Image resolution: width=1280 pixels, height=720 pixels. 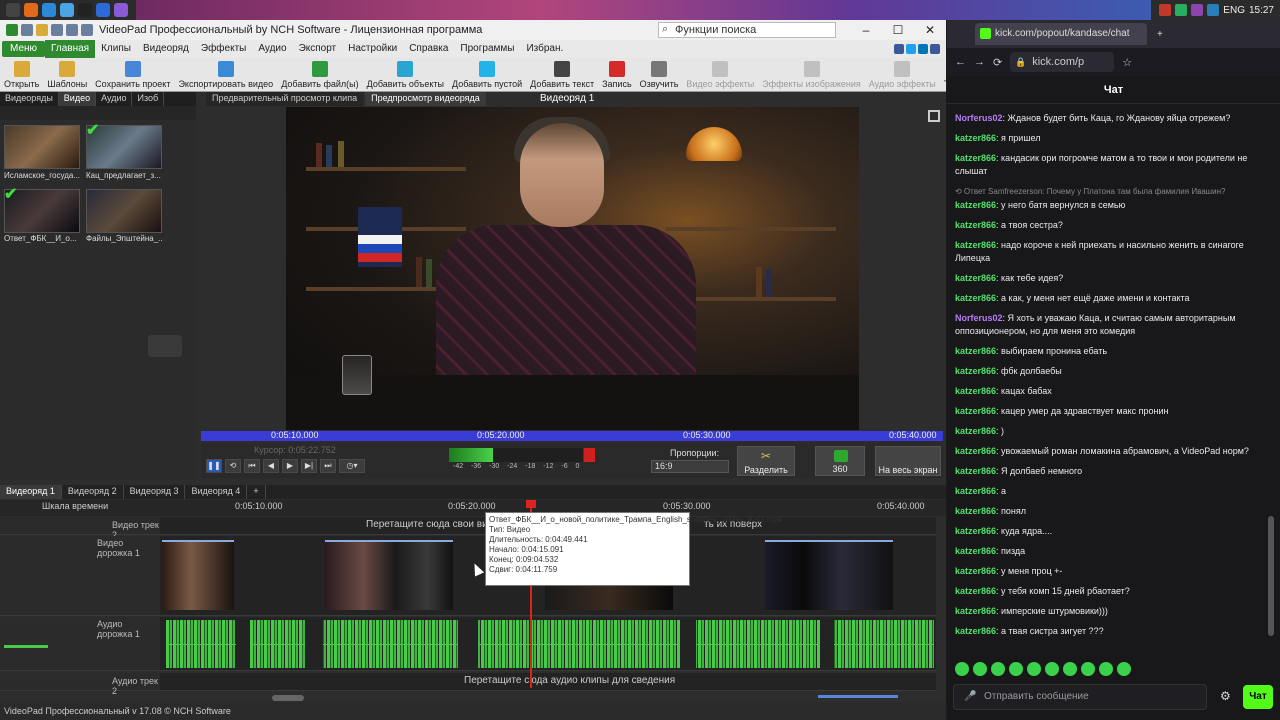 What do you see at coordinates (548, 682) in the screenshot?
I see `audio-track-2: Перетащите сюда аудио клипы для сведения` at bounding box center [548, 682].